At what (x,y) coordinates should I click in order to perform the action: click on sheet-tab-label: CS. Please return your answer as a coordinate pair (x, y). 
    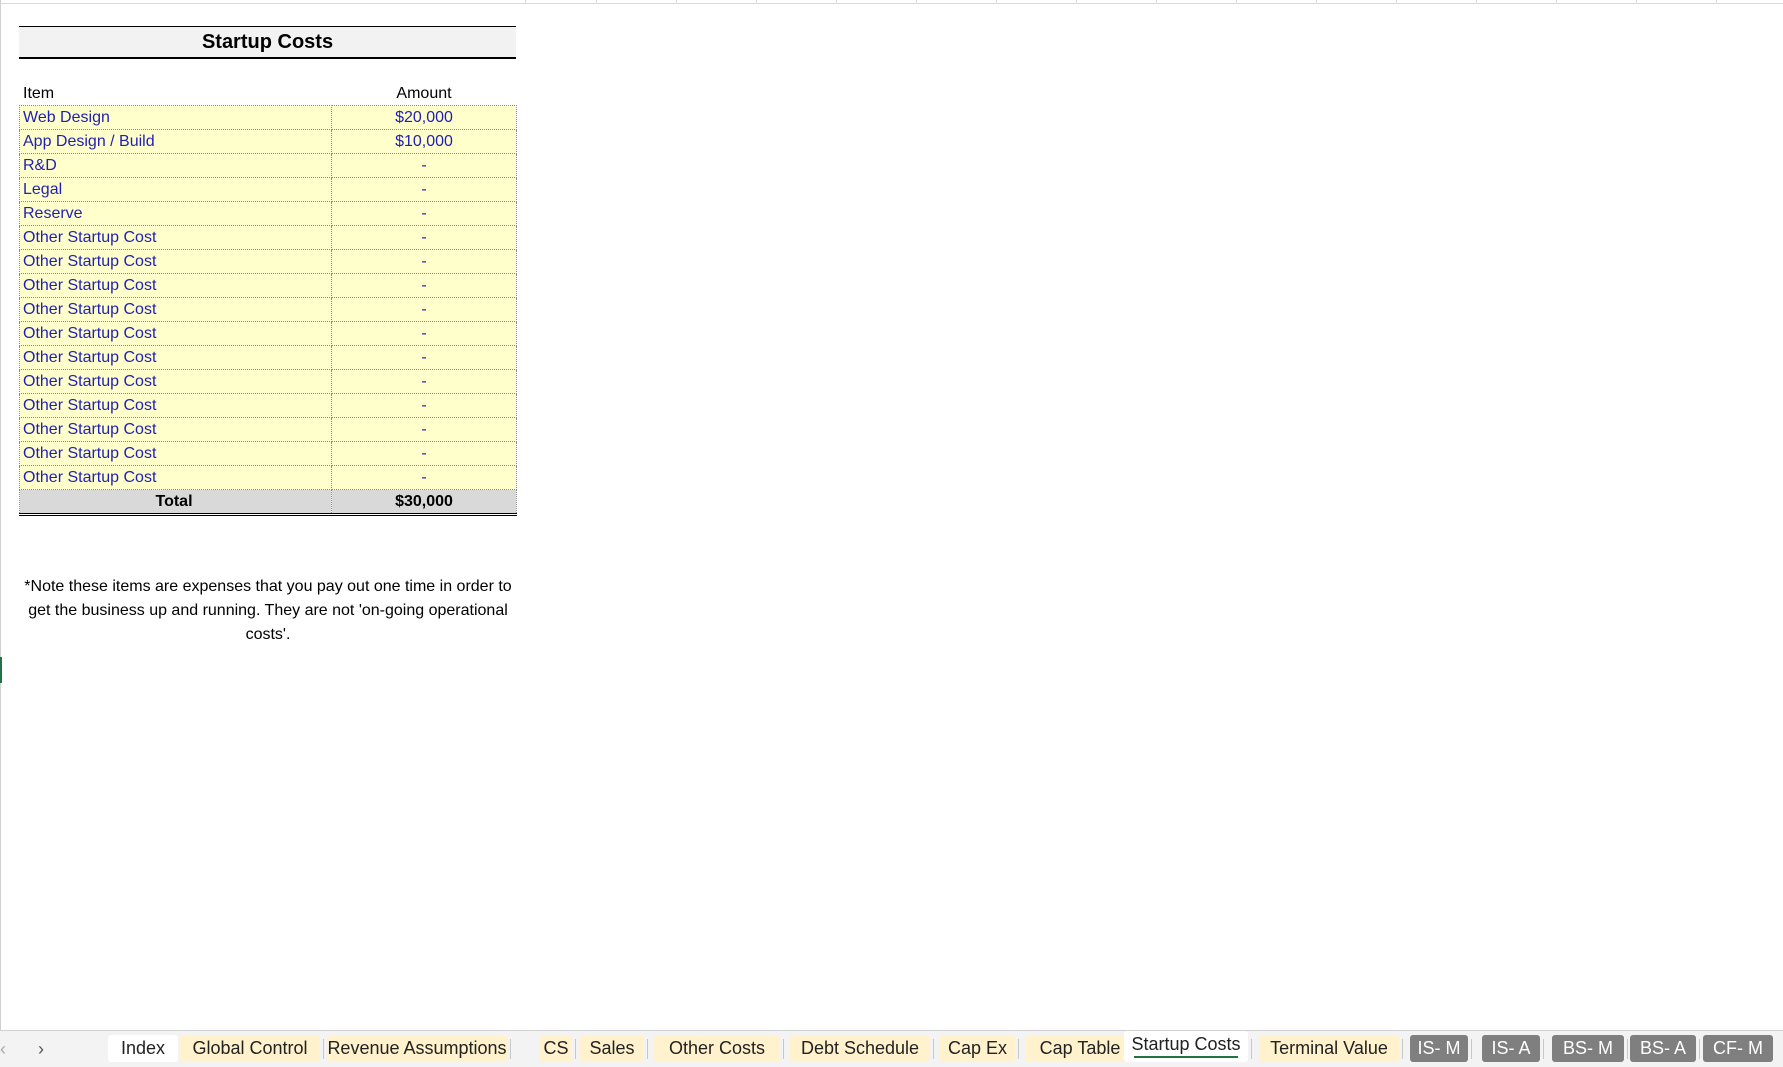
    Looking at the image, I should click on (556, 1048).